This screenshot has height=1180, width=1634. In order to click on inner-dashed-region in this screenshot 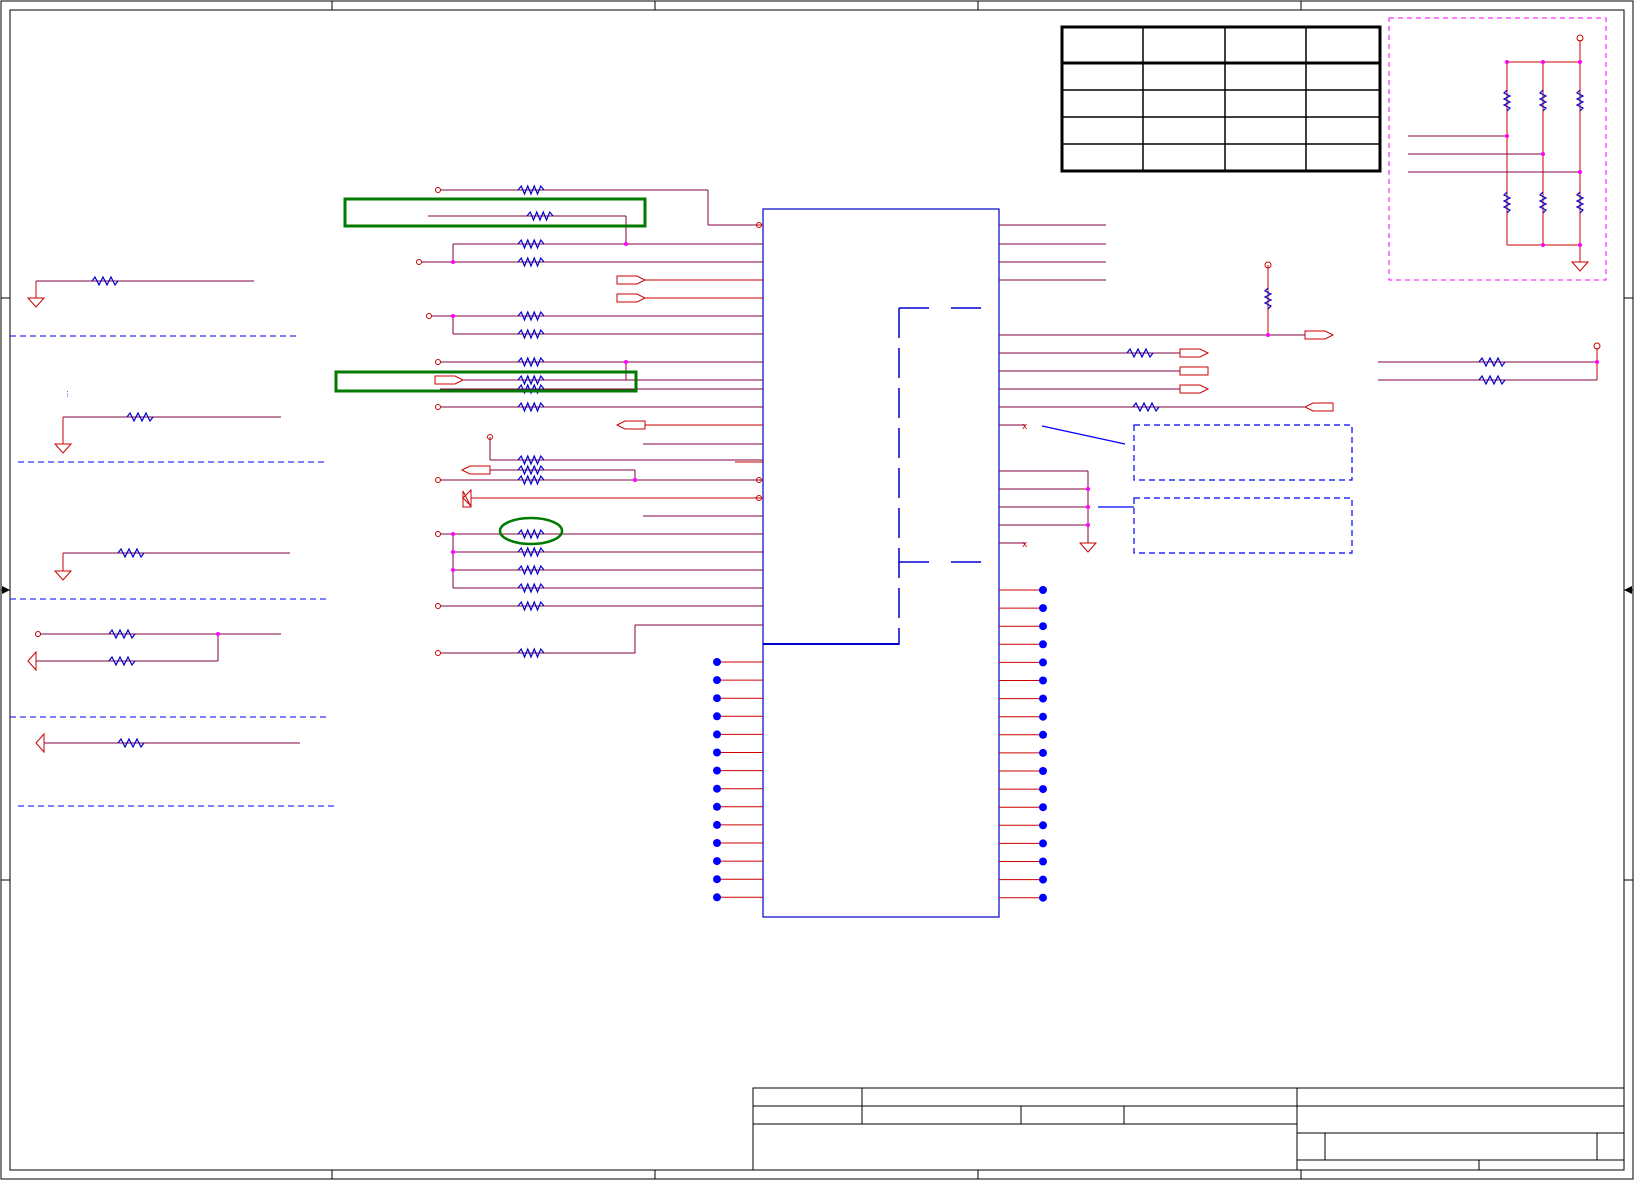, I will do `click(881, 476)`.